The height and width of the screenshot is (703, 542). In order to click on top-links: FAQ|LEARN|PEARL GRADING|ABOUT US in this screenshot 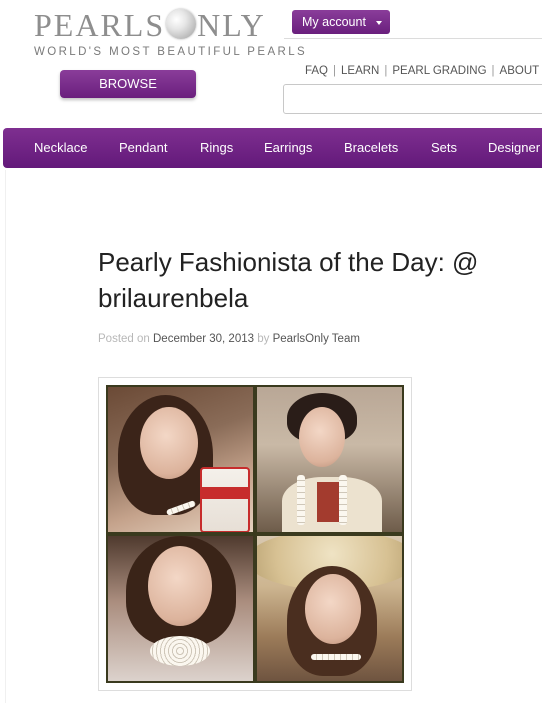, I will do `click(423, 71)`.